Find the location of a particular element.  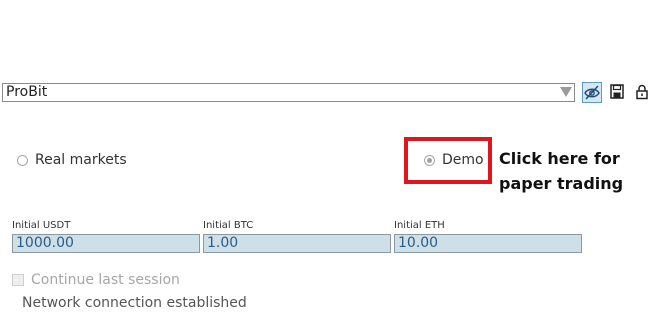

continue-session-checkbox is located at coordinates (18, 280).